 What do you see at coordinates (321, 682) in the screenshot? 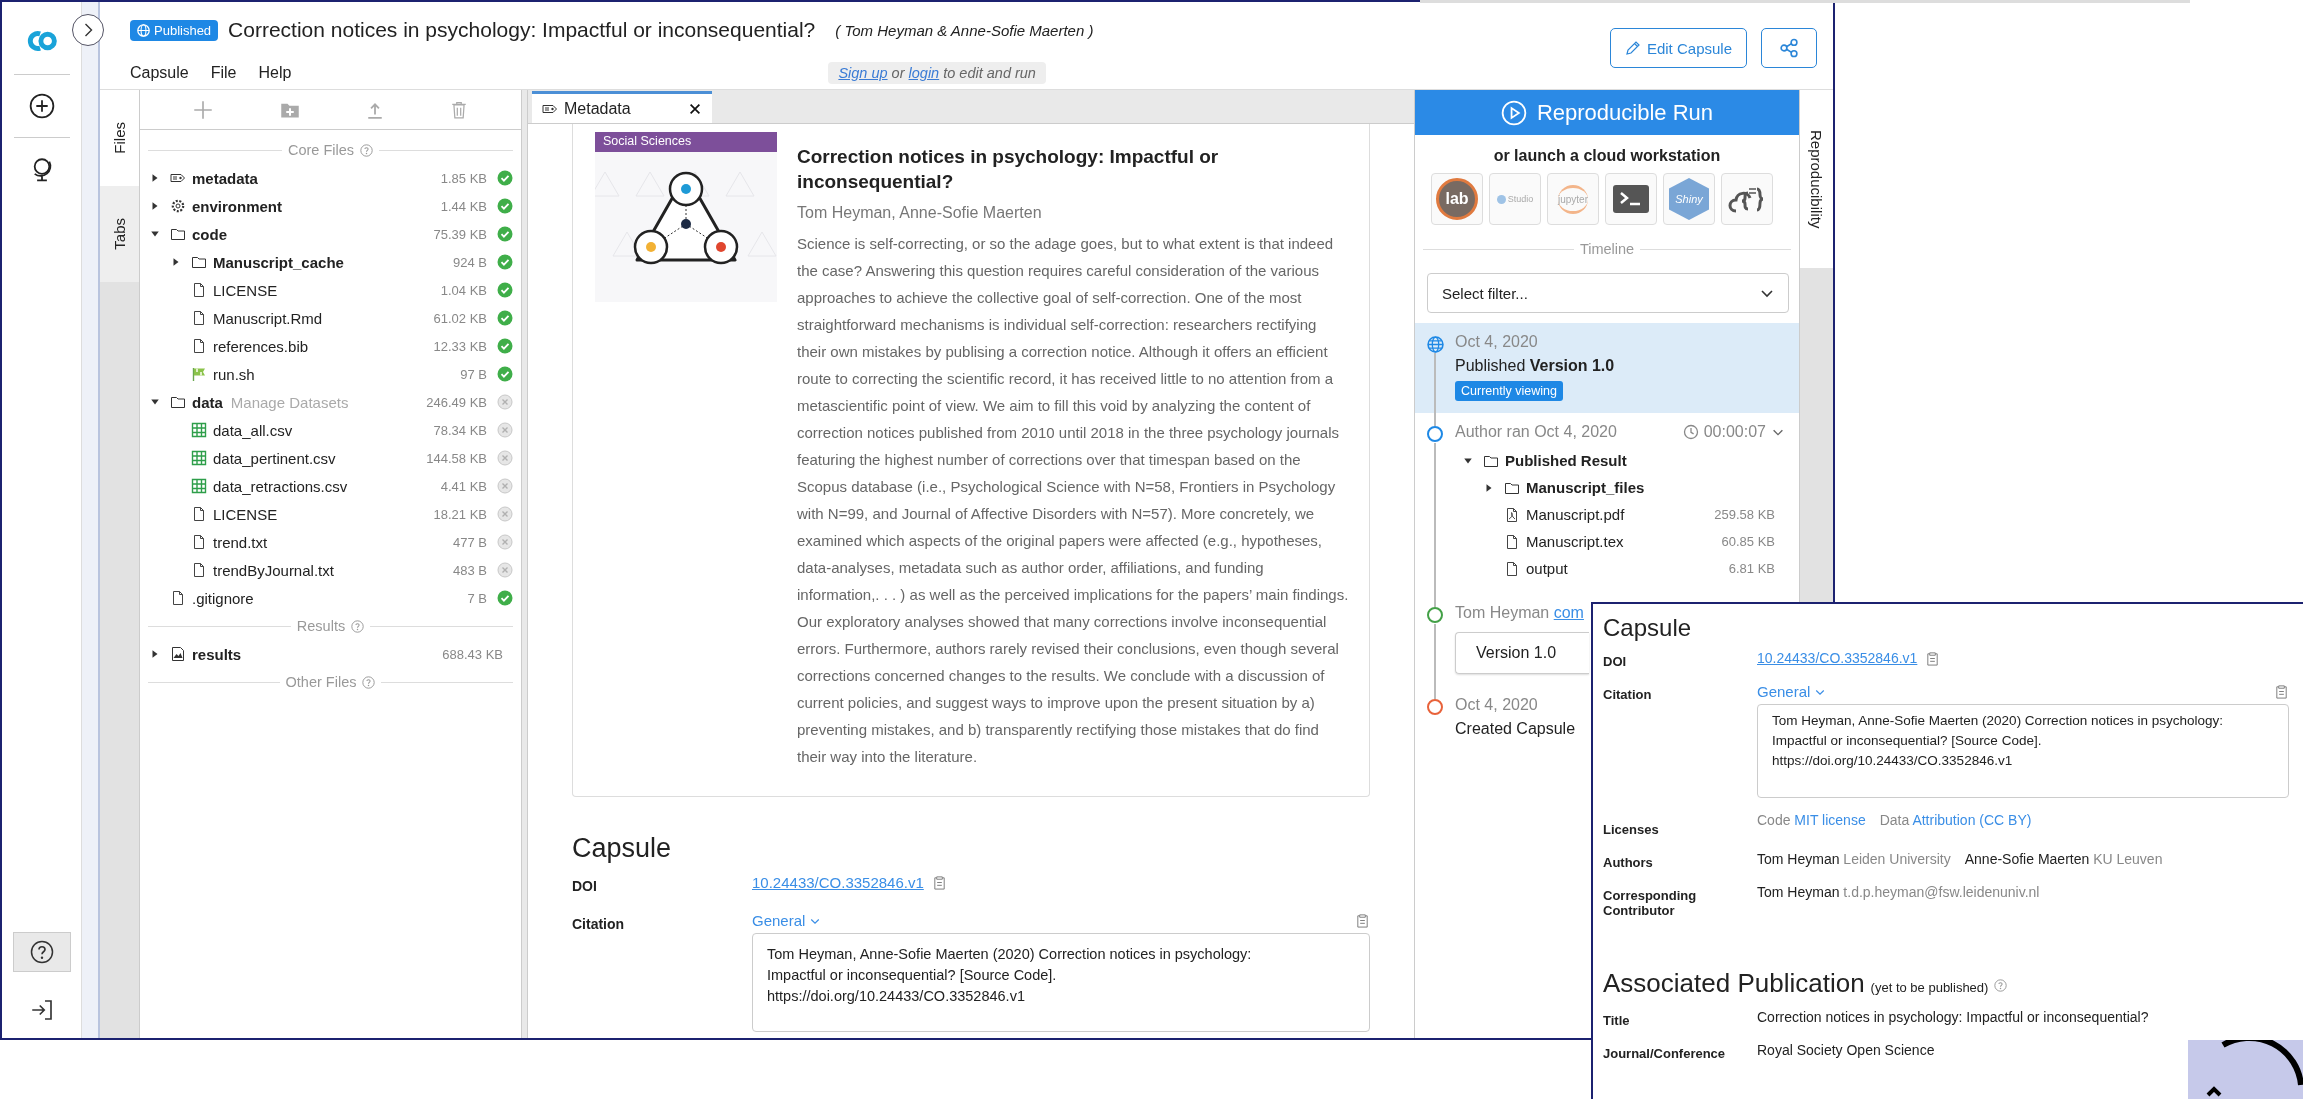
I see `section-label: Other Files` at bounding box center [321, 682].